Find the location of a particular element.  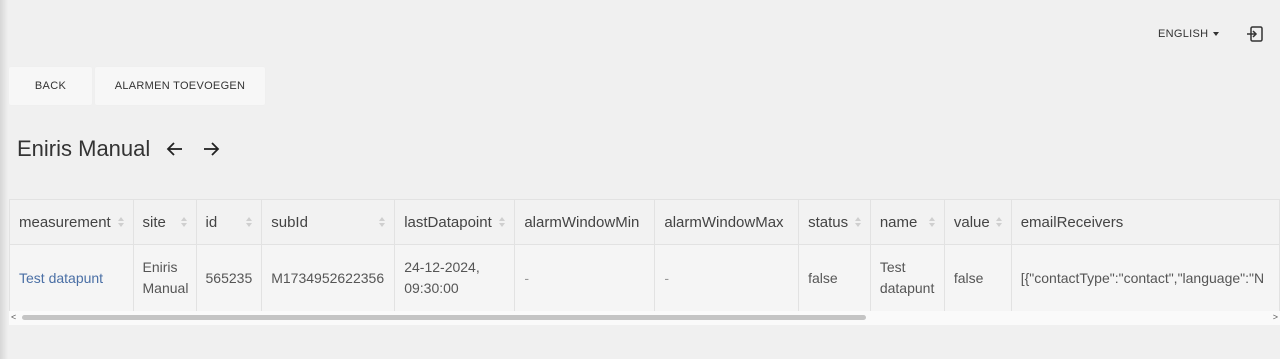

column-header-site: site is located at coordinates (164, 222).